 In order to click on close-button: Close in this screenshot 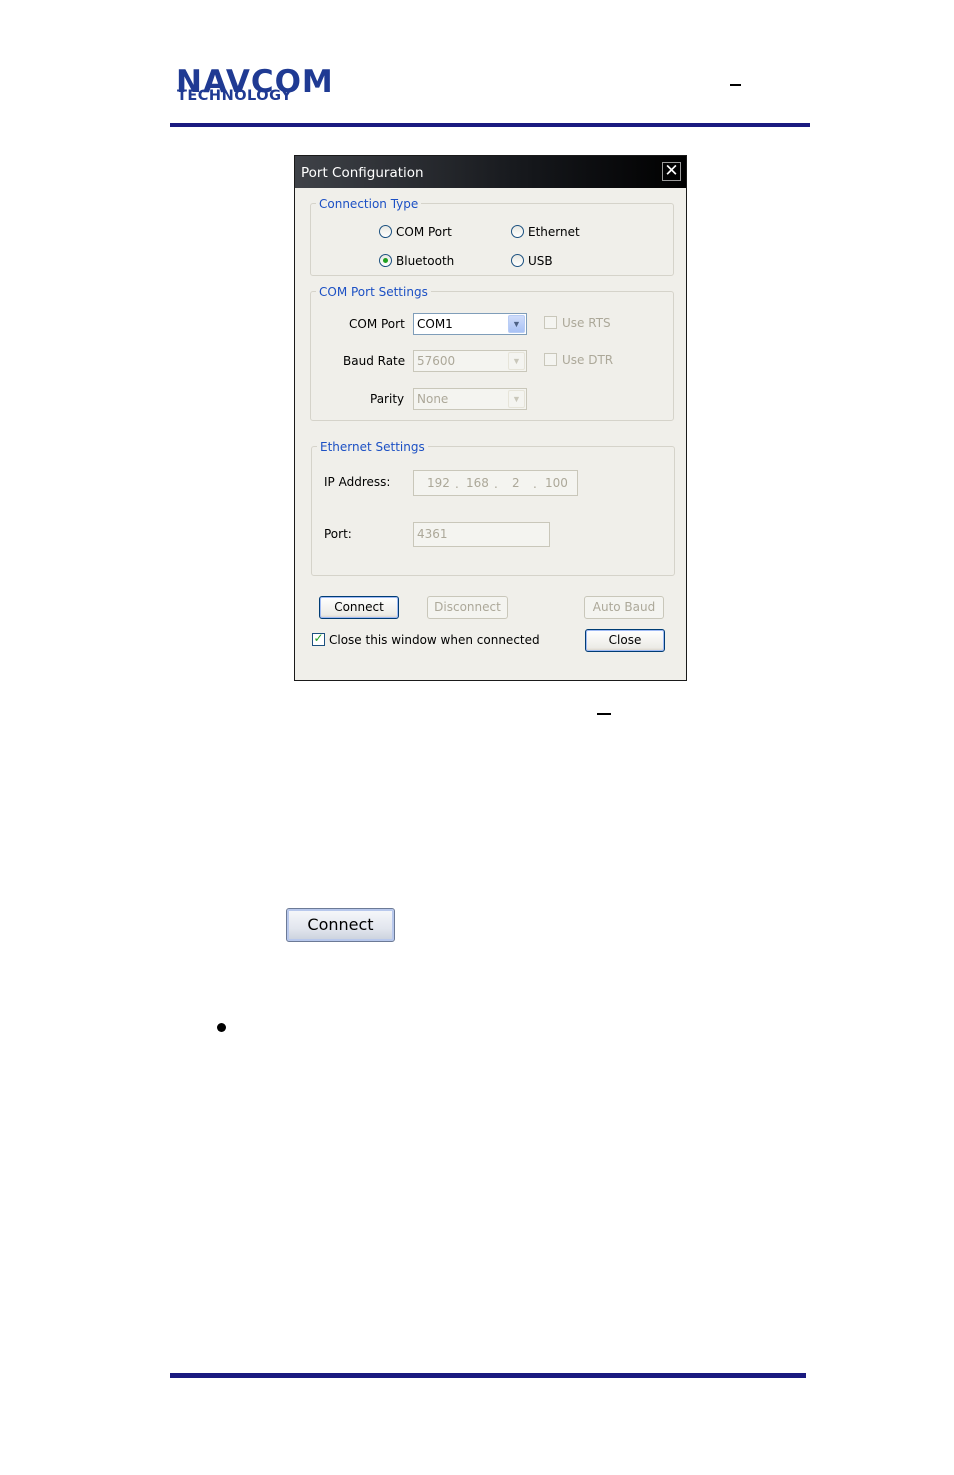, I will do `click(625, 640)`.